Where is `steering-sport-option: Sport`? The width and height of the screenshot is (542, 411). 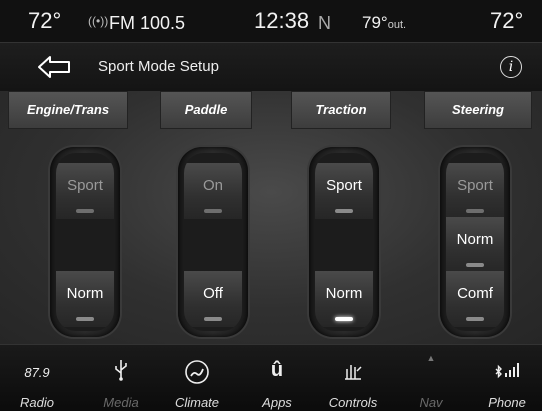 steering-sport-option: Sport is located at coordinates (475, 191).